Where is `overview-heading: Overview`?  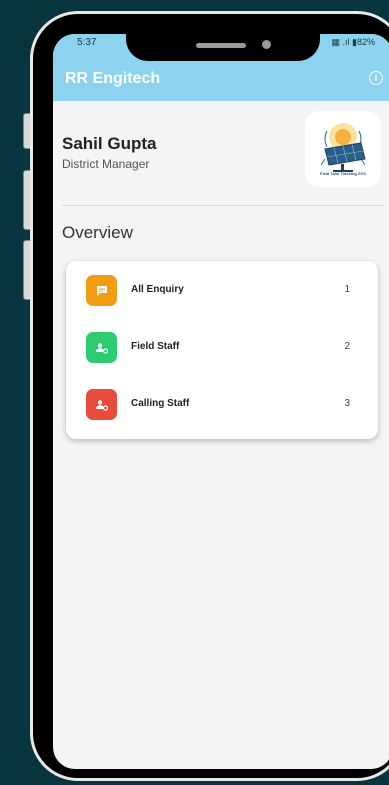
overview-heading: Overview is located at coordinates (97, 232).